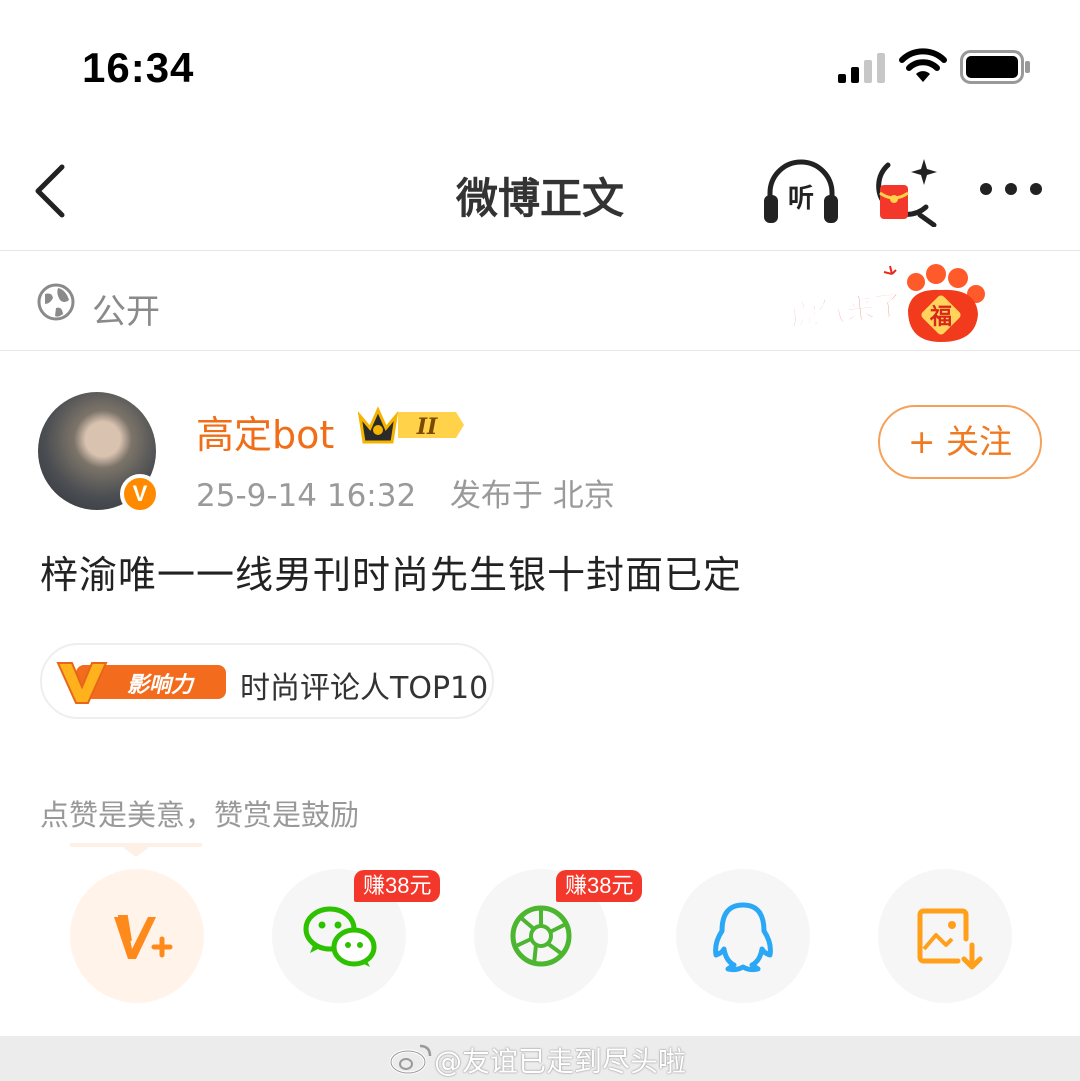 The width and height of the screenshot is (1080, 1081). I want to click on tiger-fortune-badge: 虎气来了 福, so click(891, 303).